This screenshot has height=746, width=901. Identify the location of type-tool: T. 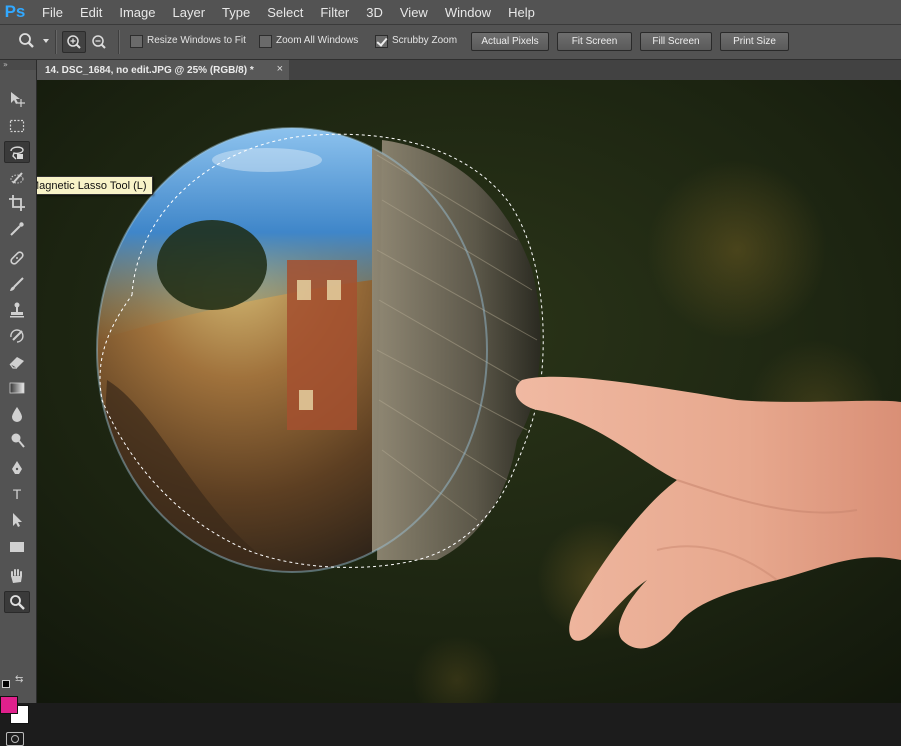
(17, 494).